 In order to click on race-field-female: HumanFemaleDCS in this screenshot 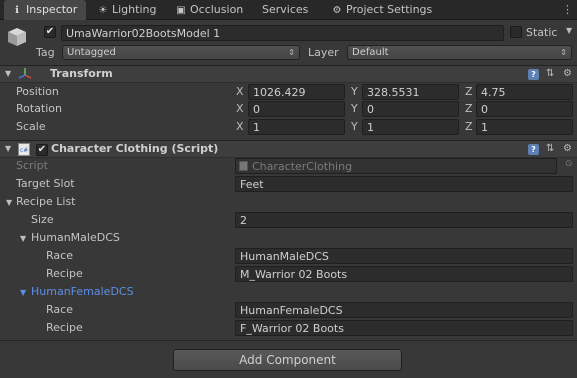, I will do `click(404, 310)`.